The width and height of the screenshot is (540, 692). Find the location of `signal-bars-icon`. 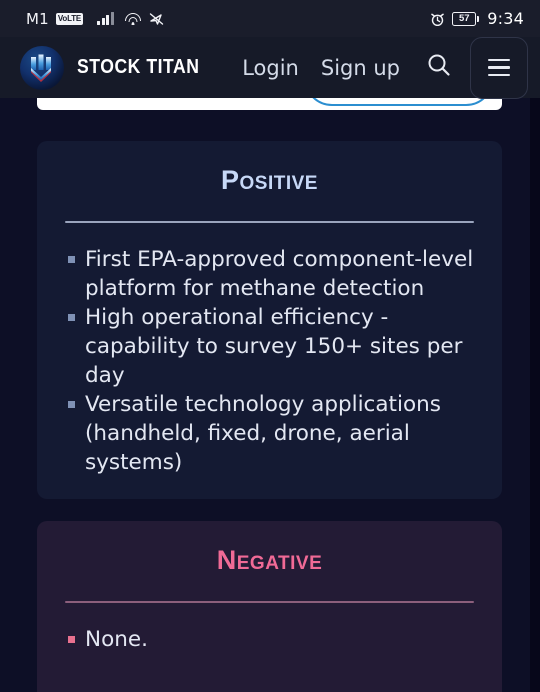

signal-bars-icon is located at coordinates (105, 18).